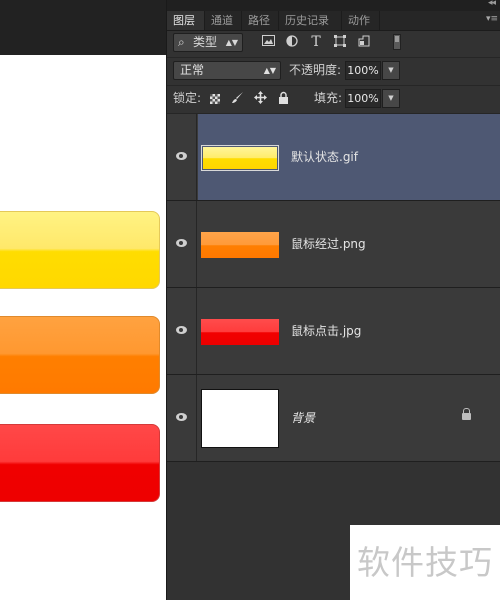 This screenshot has width=500, height=600. Describe the element at coordinates (223, 20) in the screenshot. I see `tab-channels: 通道` at that location.